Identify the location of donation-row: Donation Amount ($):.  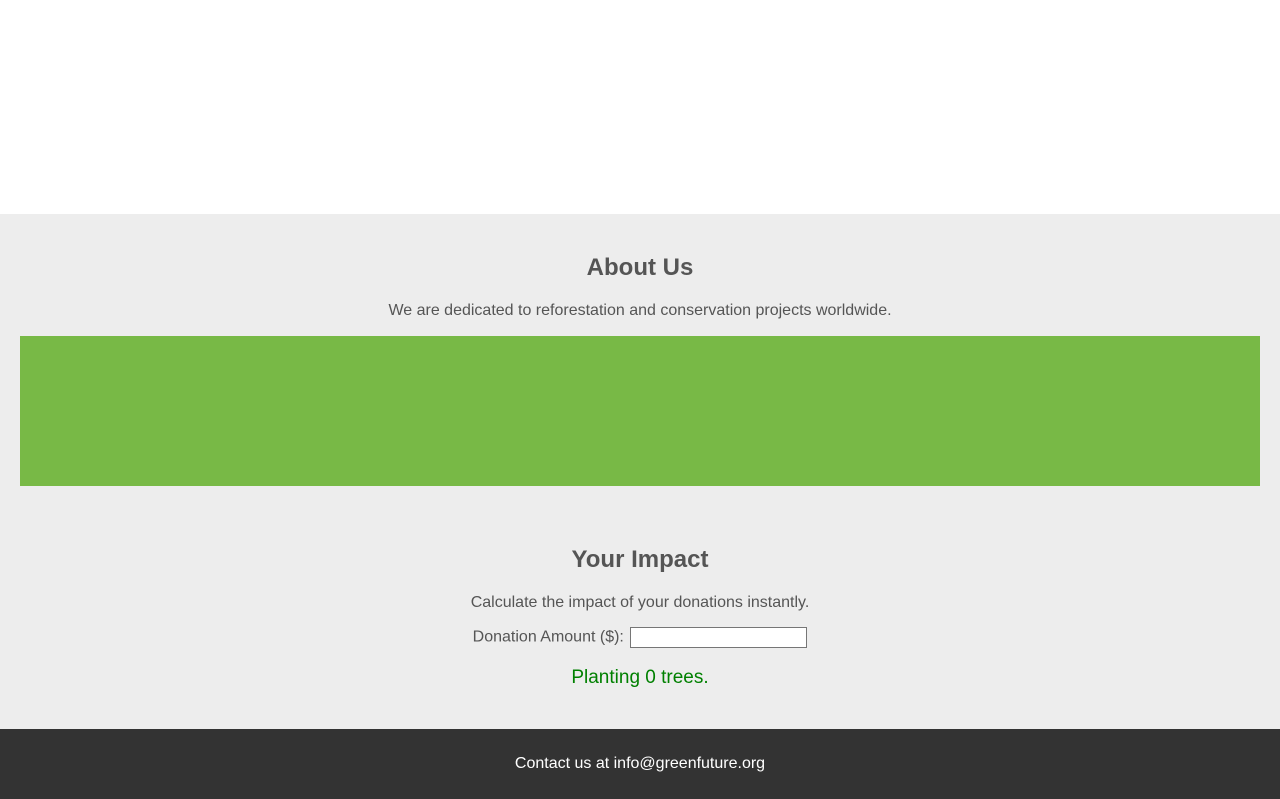
(640, 637).